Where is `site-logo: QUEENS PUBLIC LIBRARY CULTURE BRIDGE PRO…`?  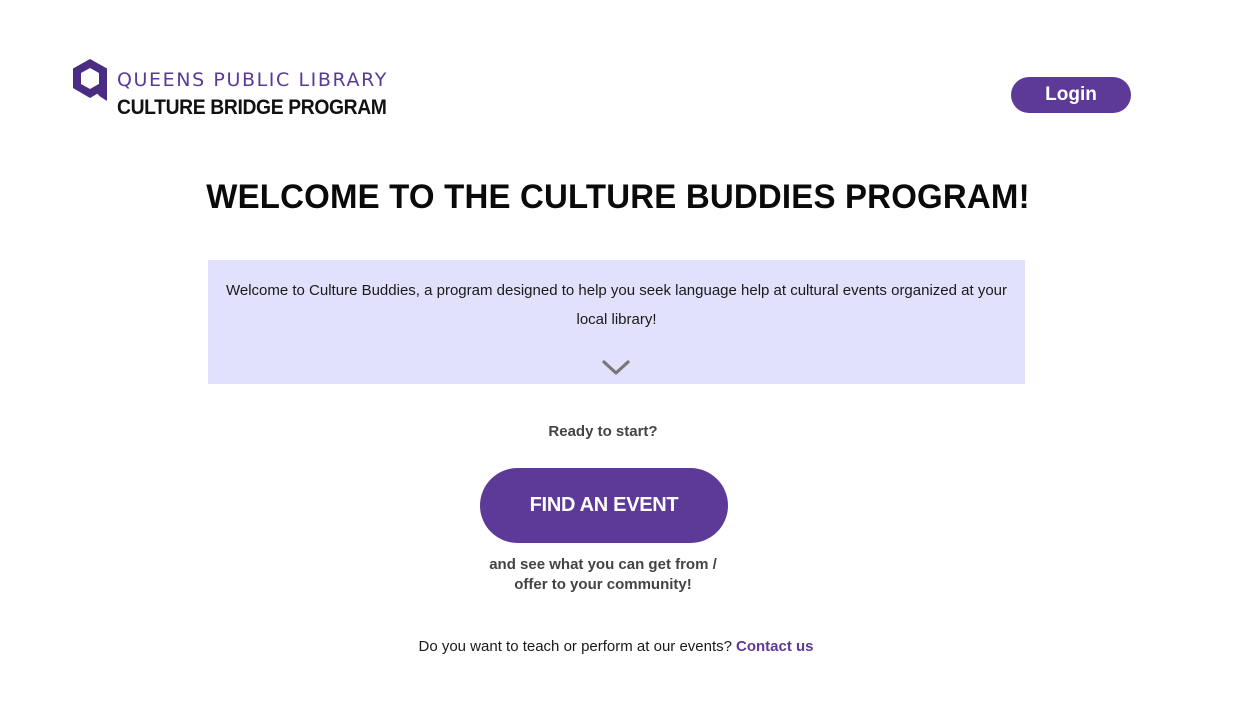
site-logo: QUEENS PUBLIC LIBRARY CULTURE BRIDGE PRO… is located at coordinates (241, 90).